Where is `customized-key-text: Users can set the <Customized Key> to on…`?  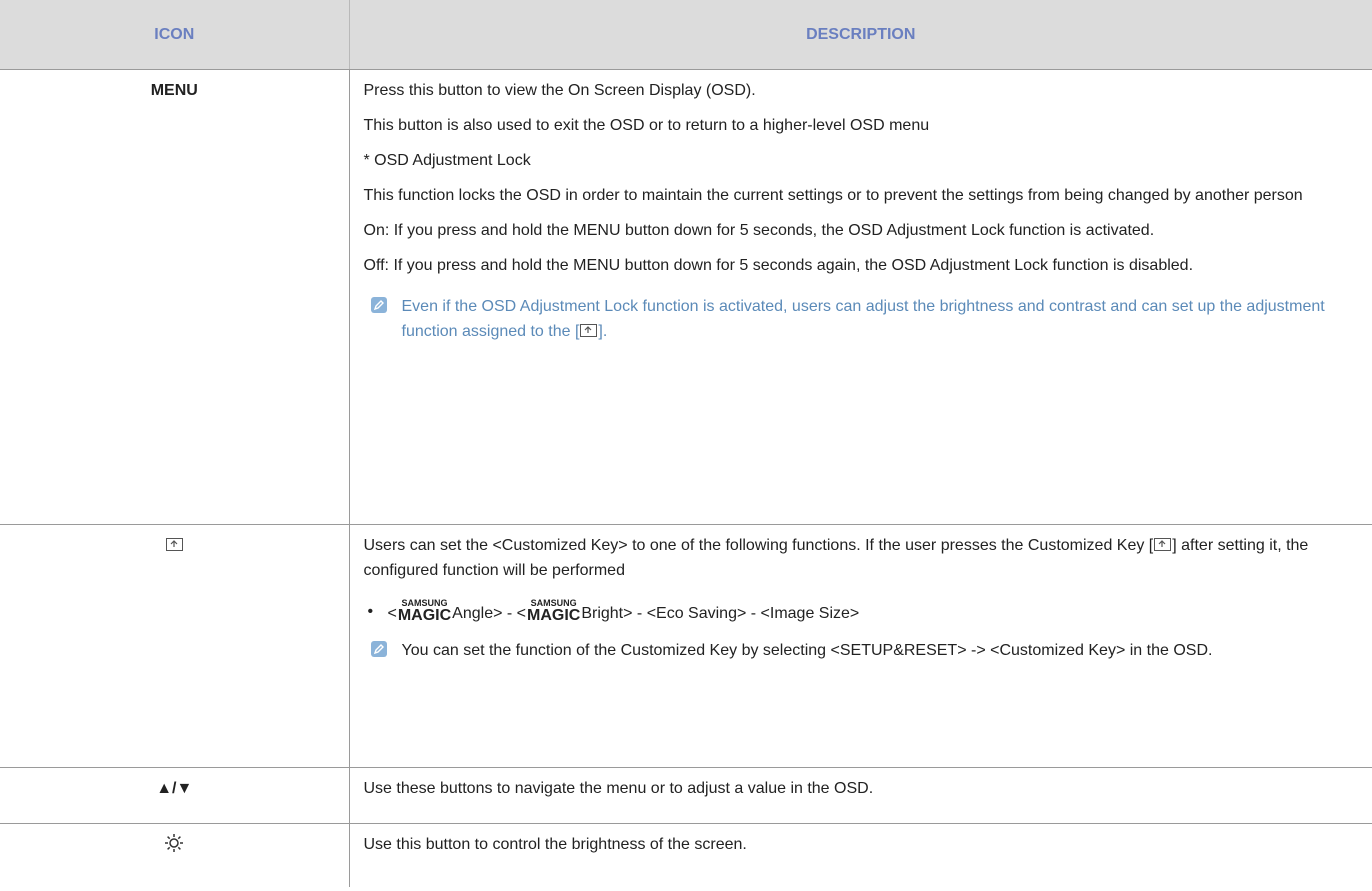
customized-key-text: Users can set the <Customized Key> to on… is located at coordinates (863, 558).